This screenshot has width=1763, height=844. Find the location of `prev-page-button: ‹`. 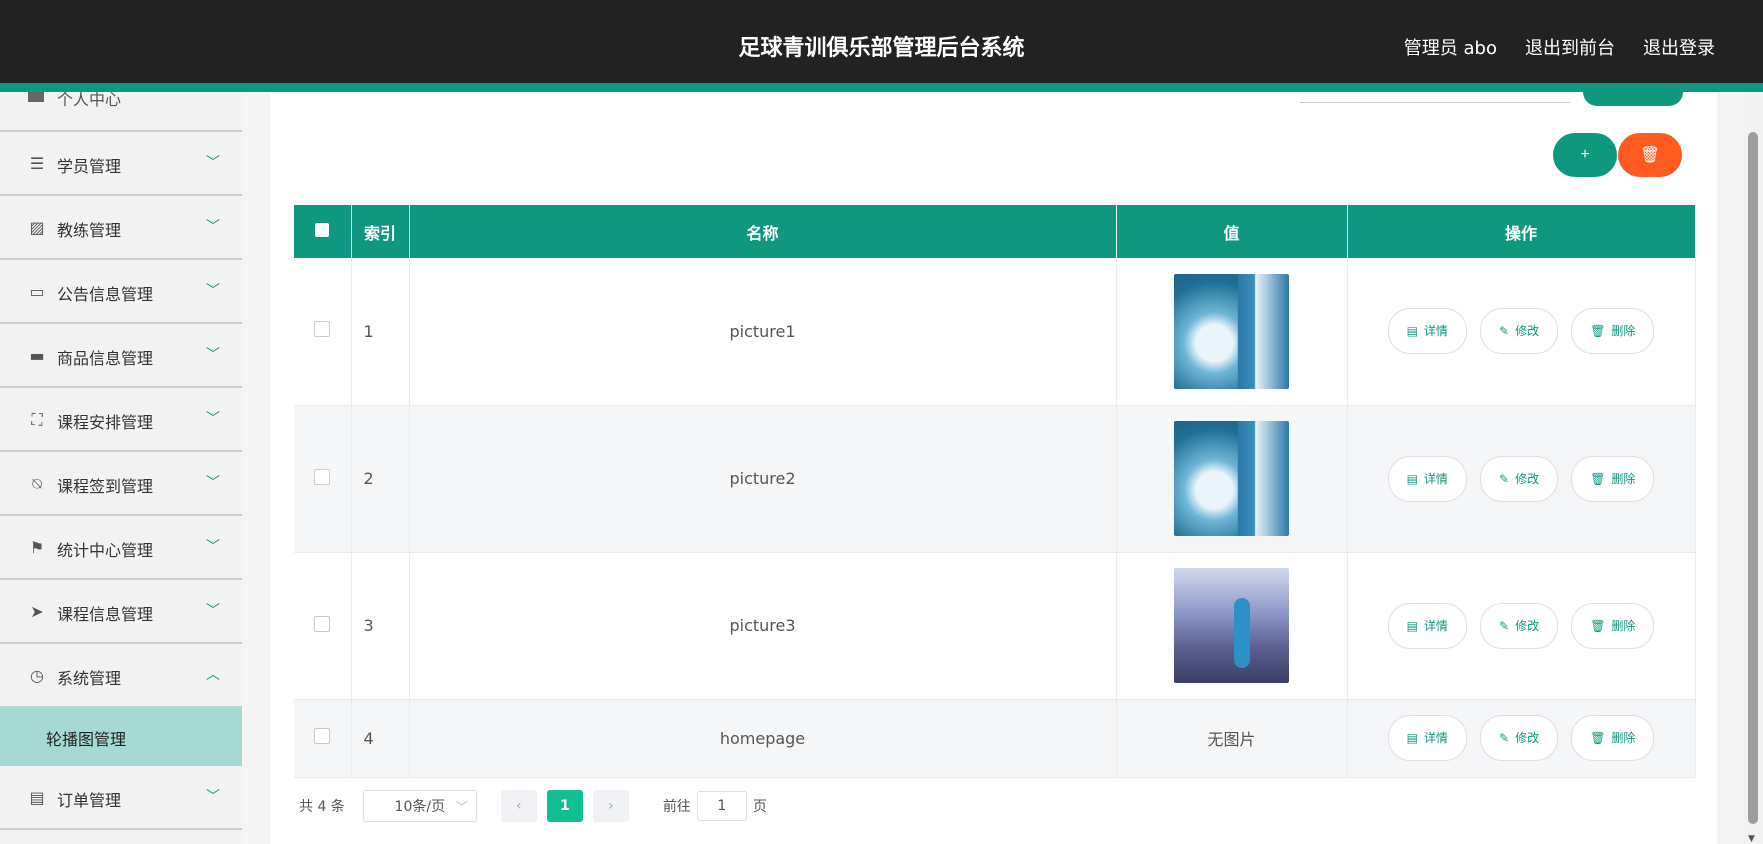

prev-page-button: ‹ is located at coordinates (518, 806).